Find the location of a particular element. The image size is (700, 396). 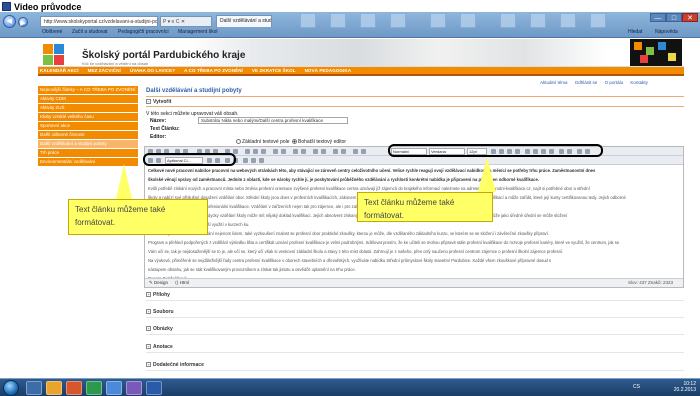

date-icon is located at coordinates (253, 160).